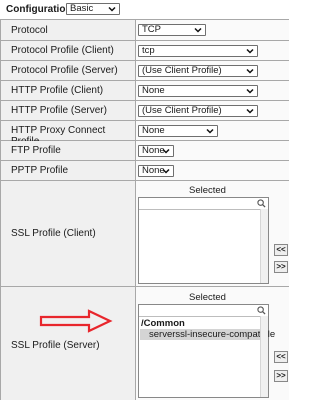  I want to click on http-profile-server-select: (Use Client Profile), so click(198, 111).